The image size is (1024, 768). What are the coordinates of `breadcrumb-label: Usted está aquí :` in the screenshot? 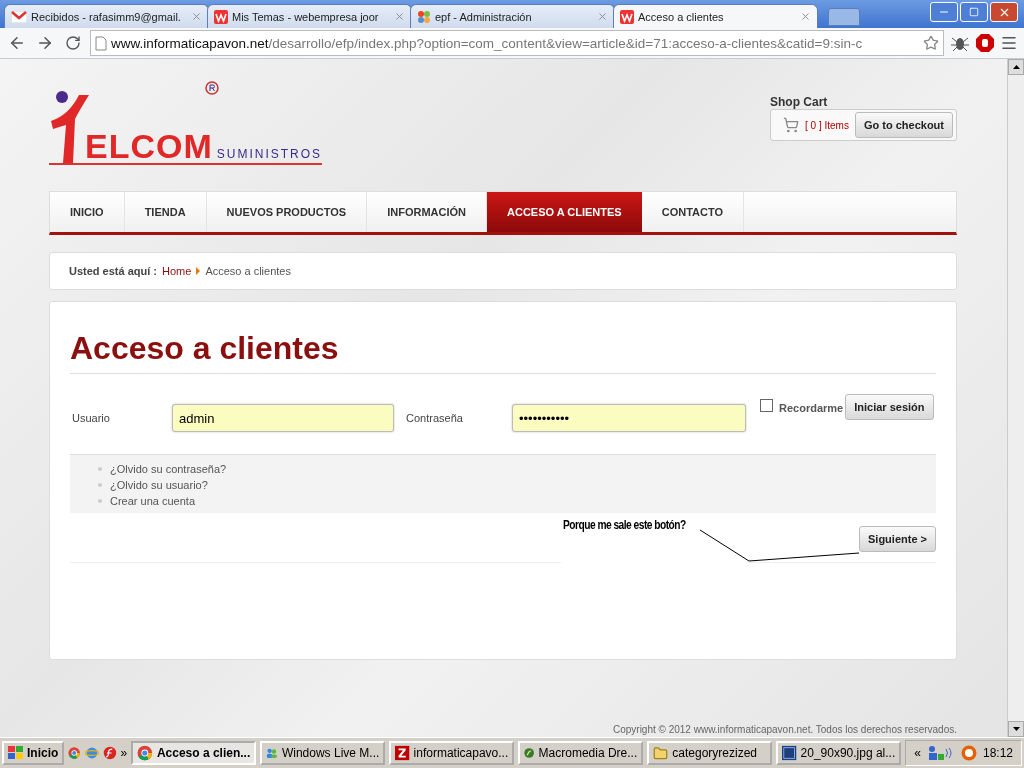 It's located at (113, 271).